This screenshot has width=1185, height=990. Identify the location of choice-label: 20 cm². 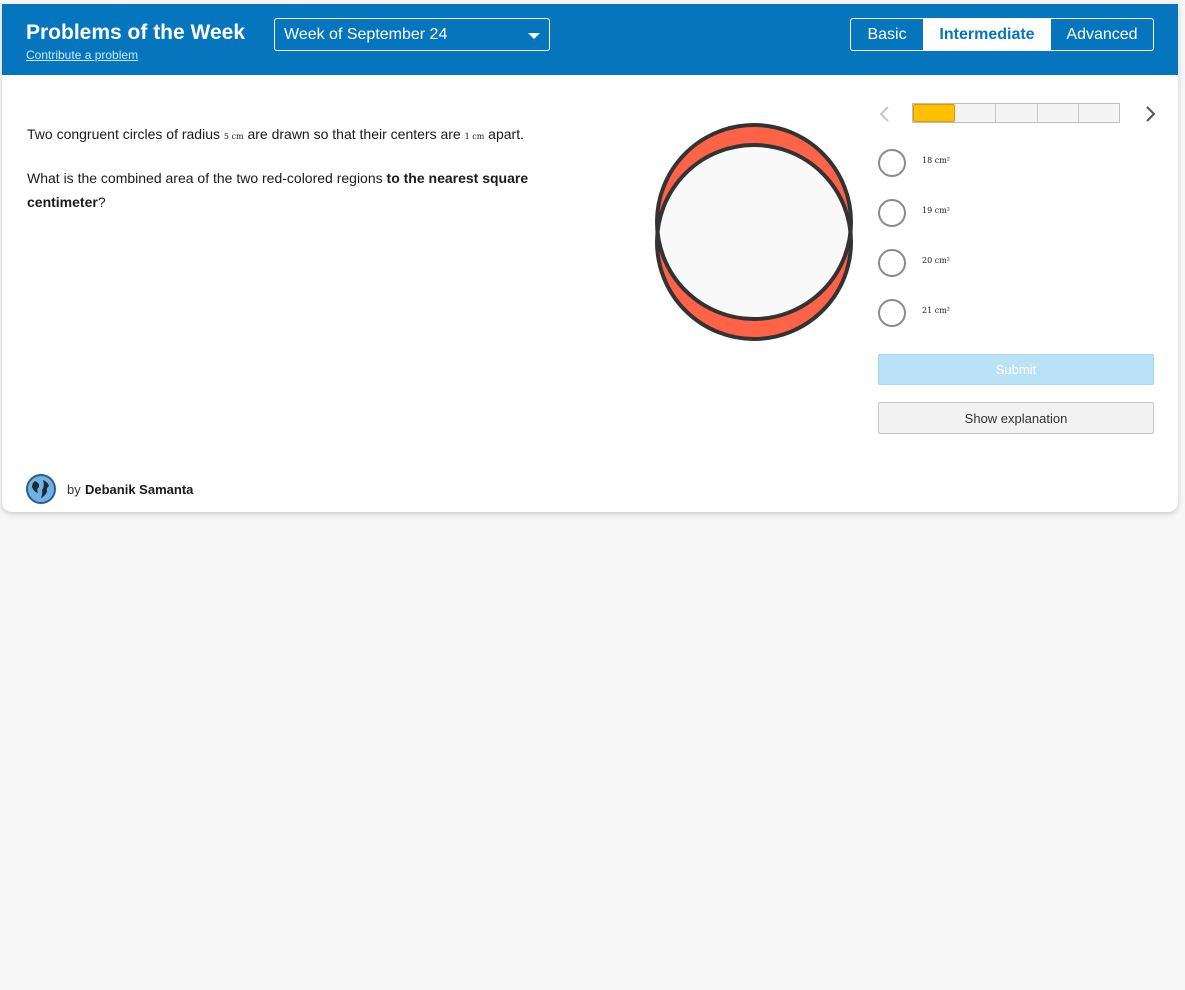
(936, 260).